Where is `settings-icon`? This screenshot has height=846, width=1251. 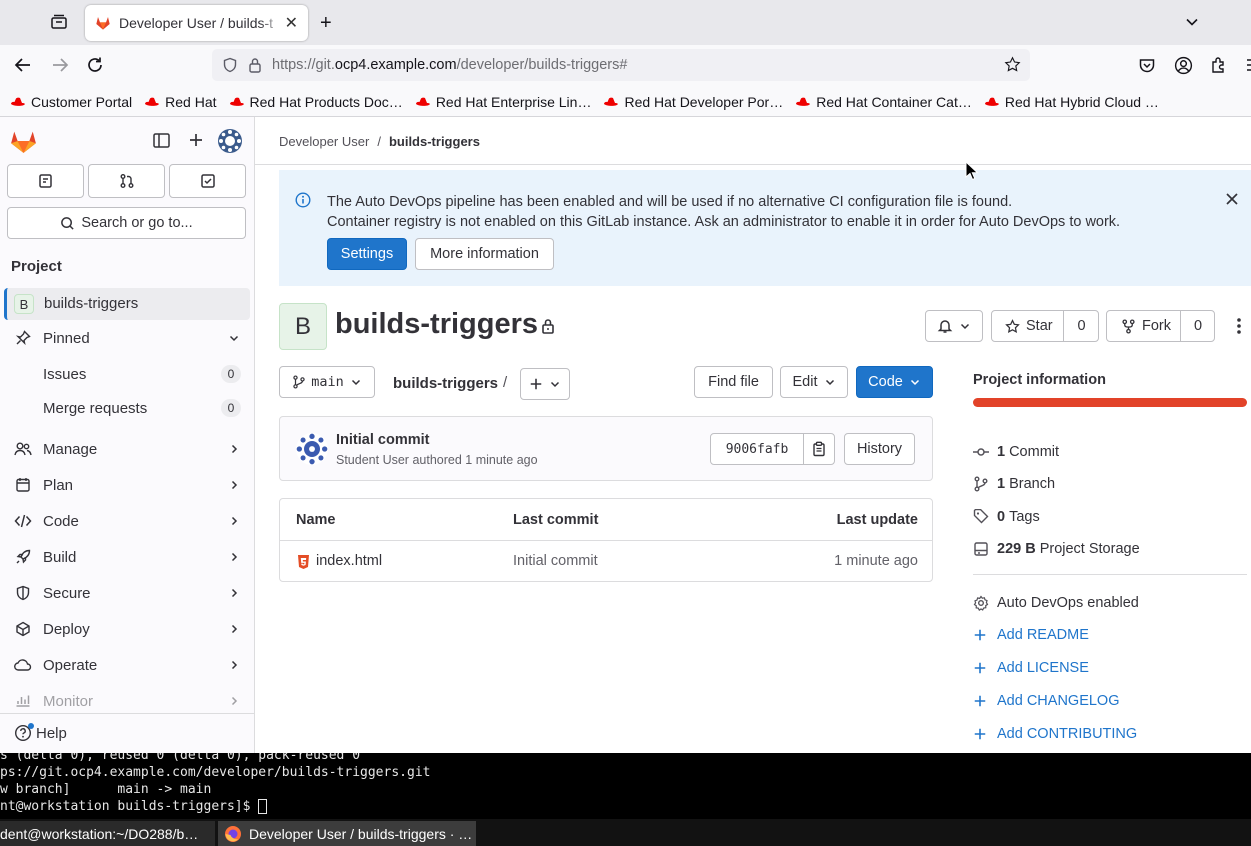
settings-icon is located at coordinates (981, 603).